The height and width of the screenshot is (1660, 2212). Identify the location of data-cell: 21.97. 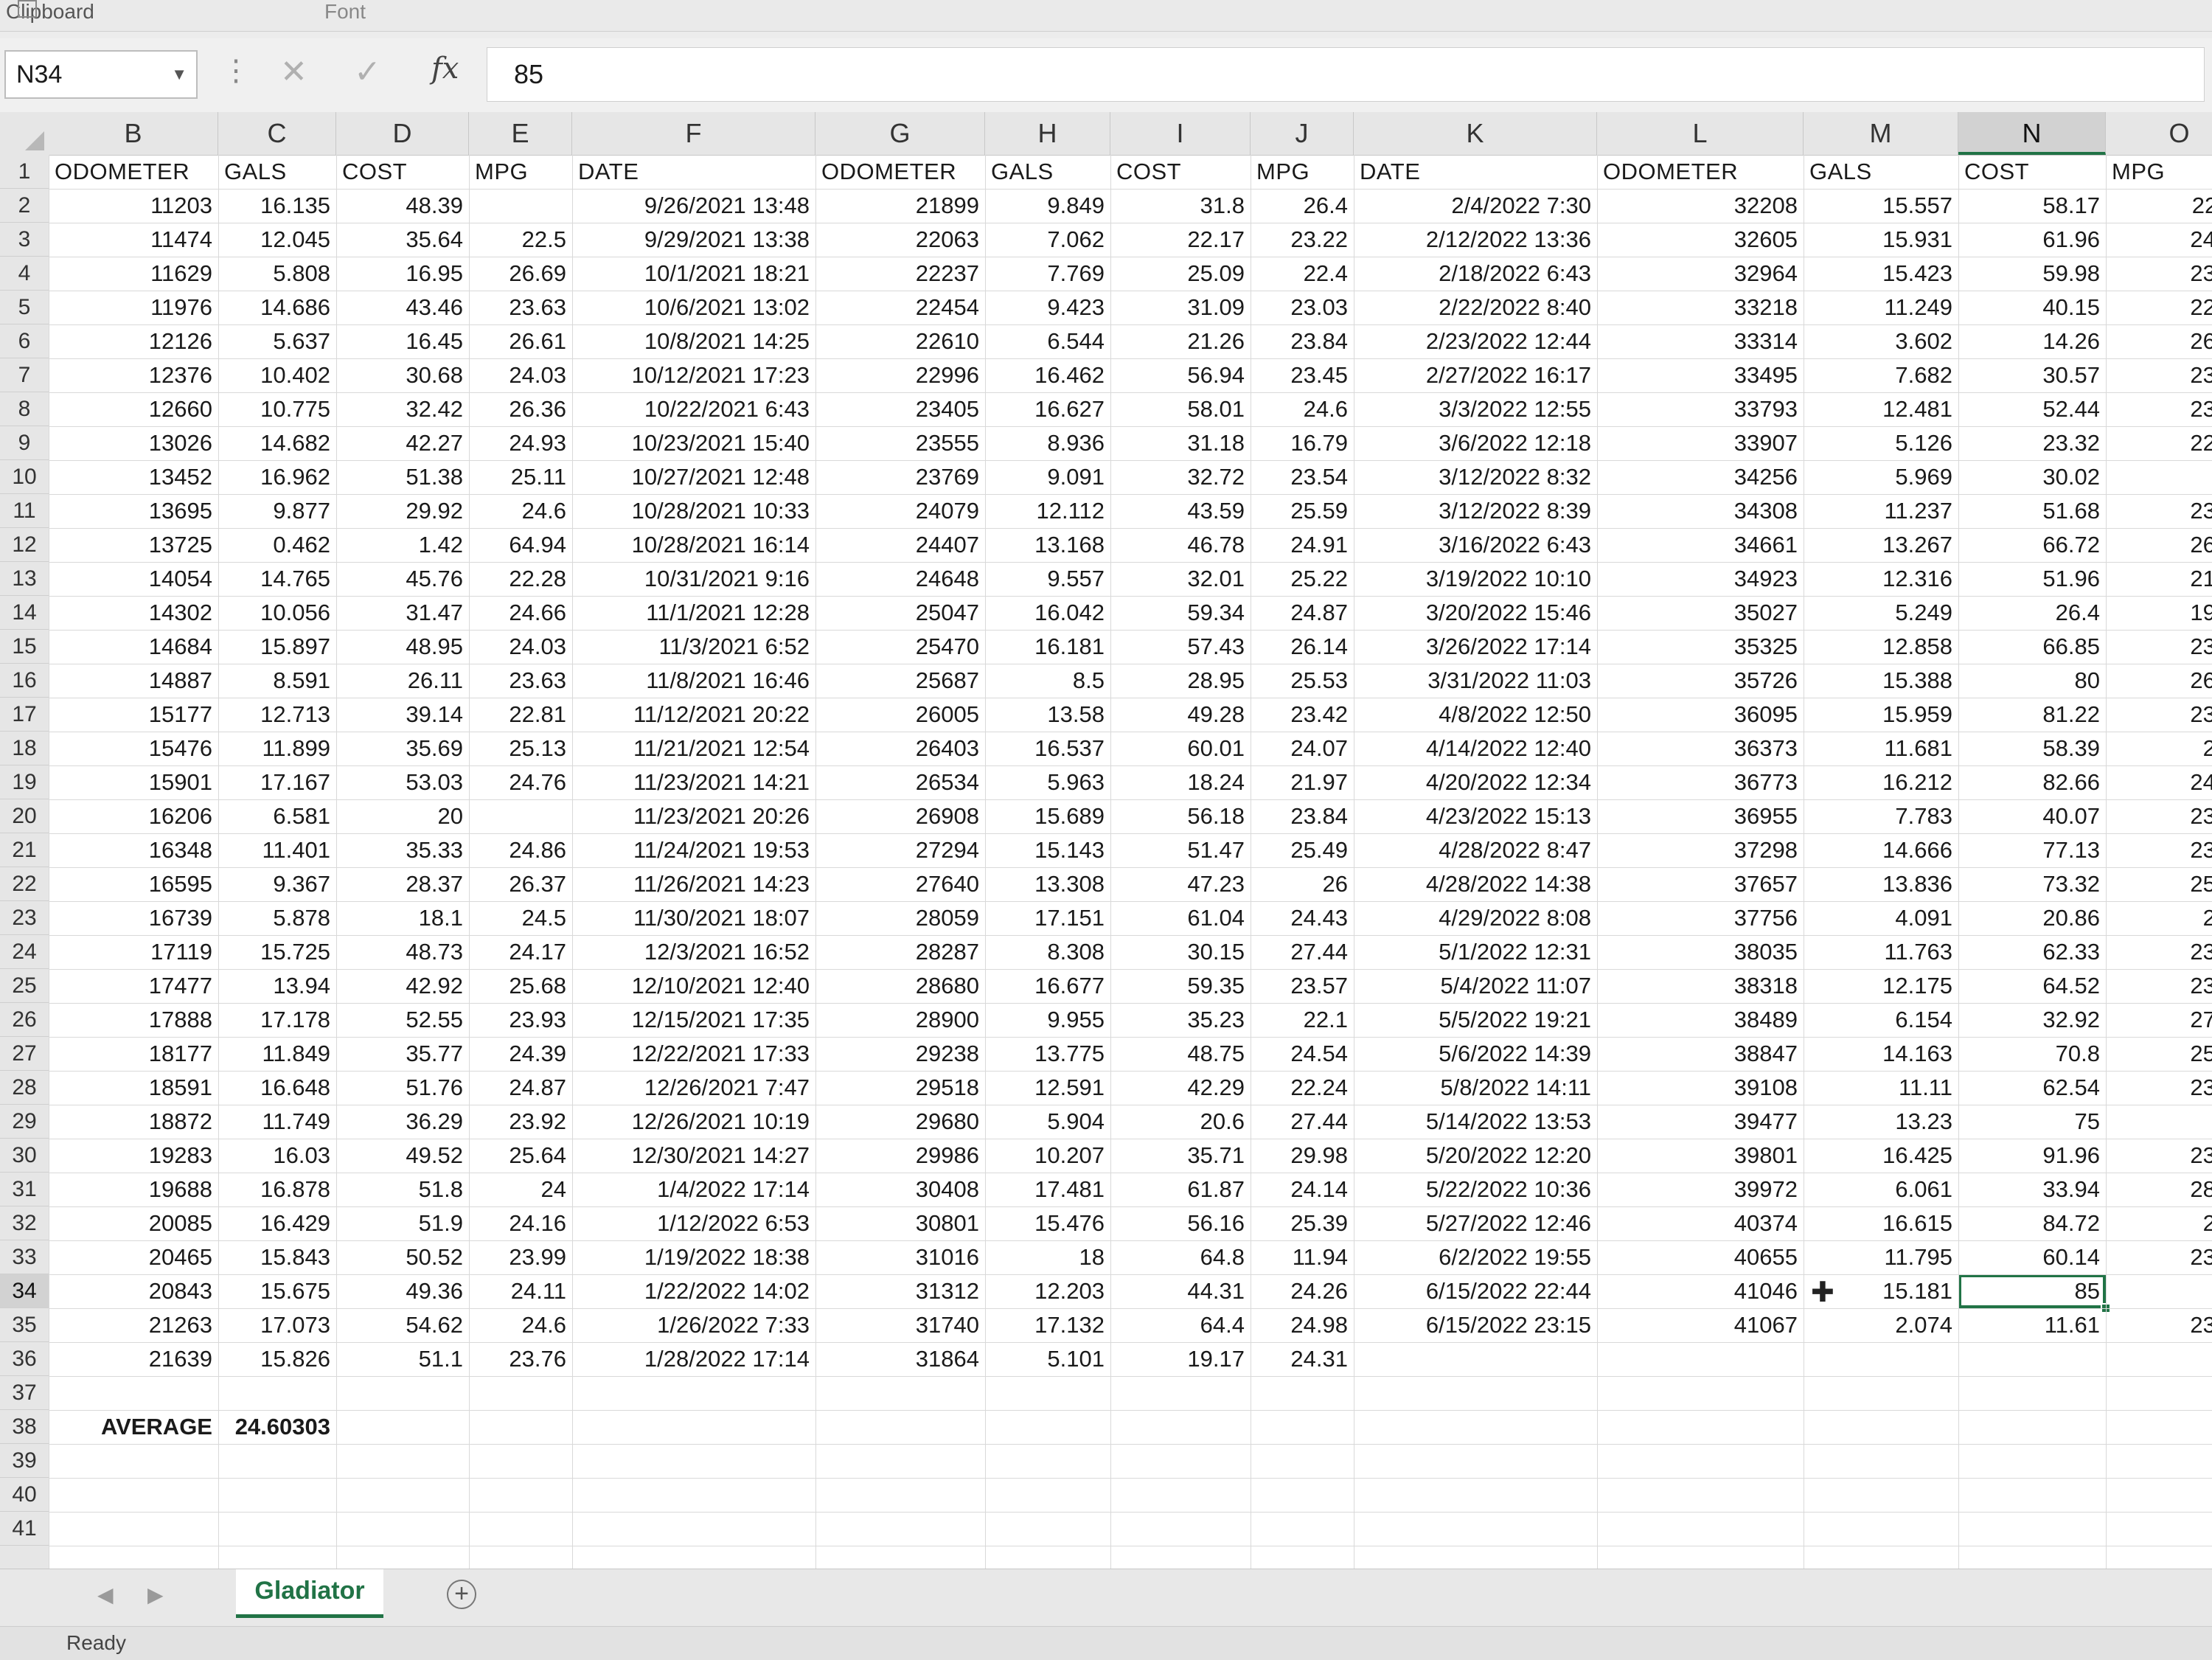
(1302, 782).